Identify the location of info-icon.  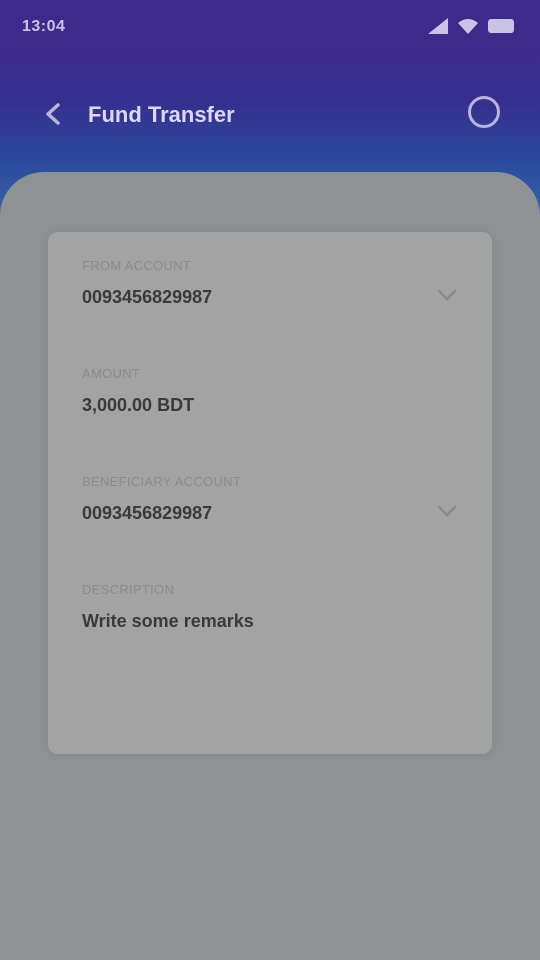
(484, 112).